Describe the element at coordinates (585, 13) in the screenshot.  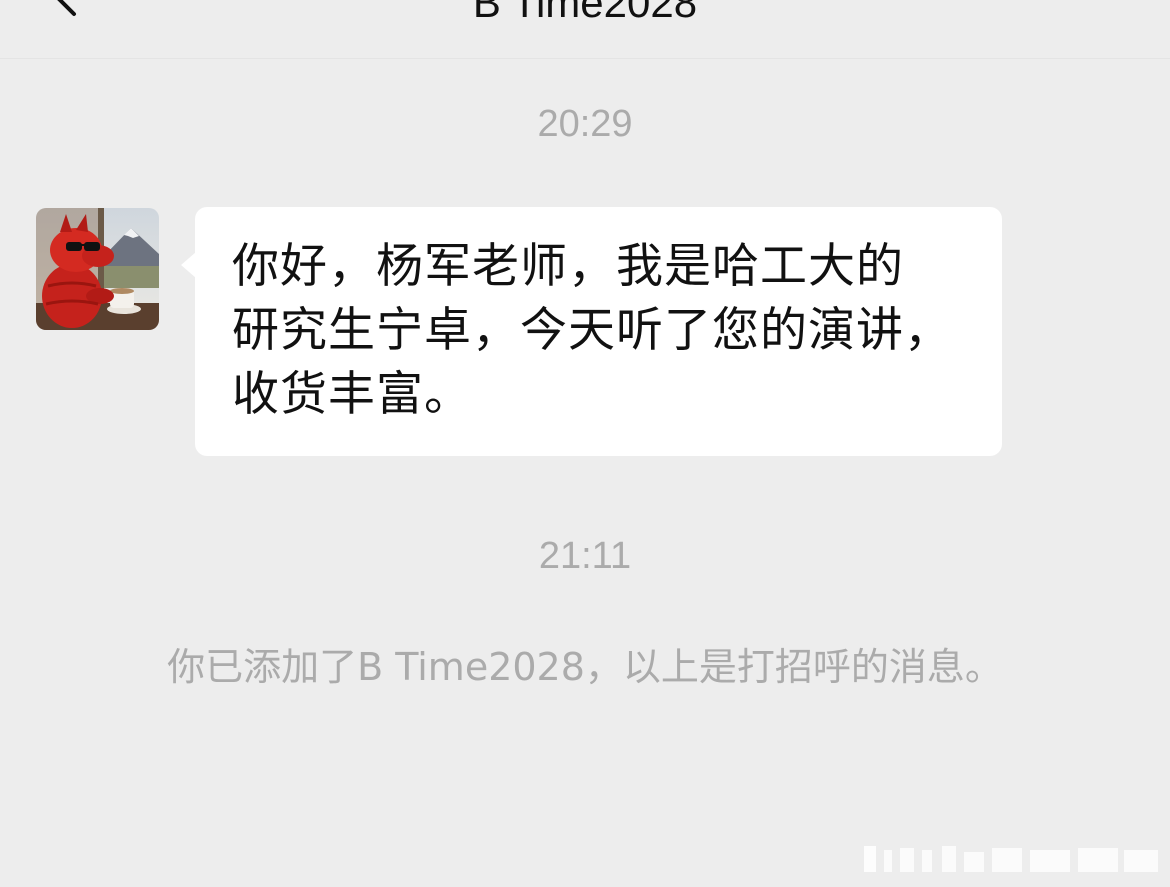
I see `chat-title: B Time2028` at that location.